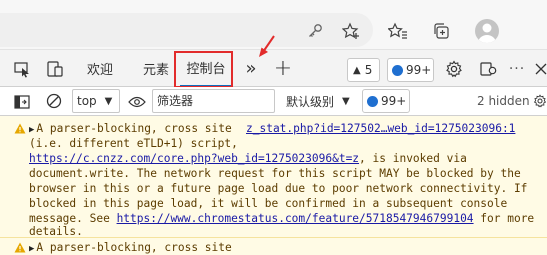 The height and width of the screenshot is (255, 547). What do you see at coordinates (419, 70) in the screenshot?
I see `issues-count: 99+` at bounding box center [419, 70].